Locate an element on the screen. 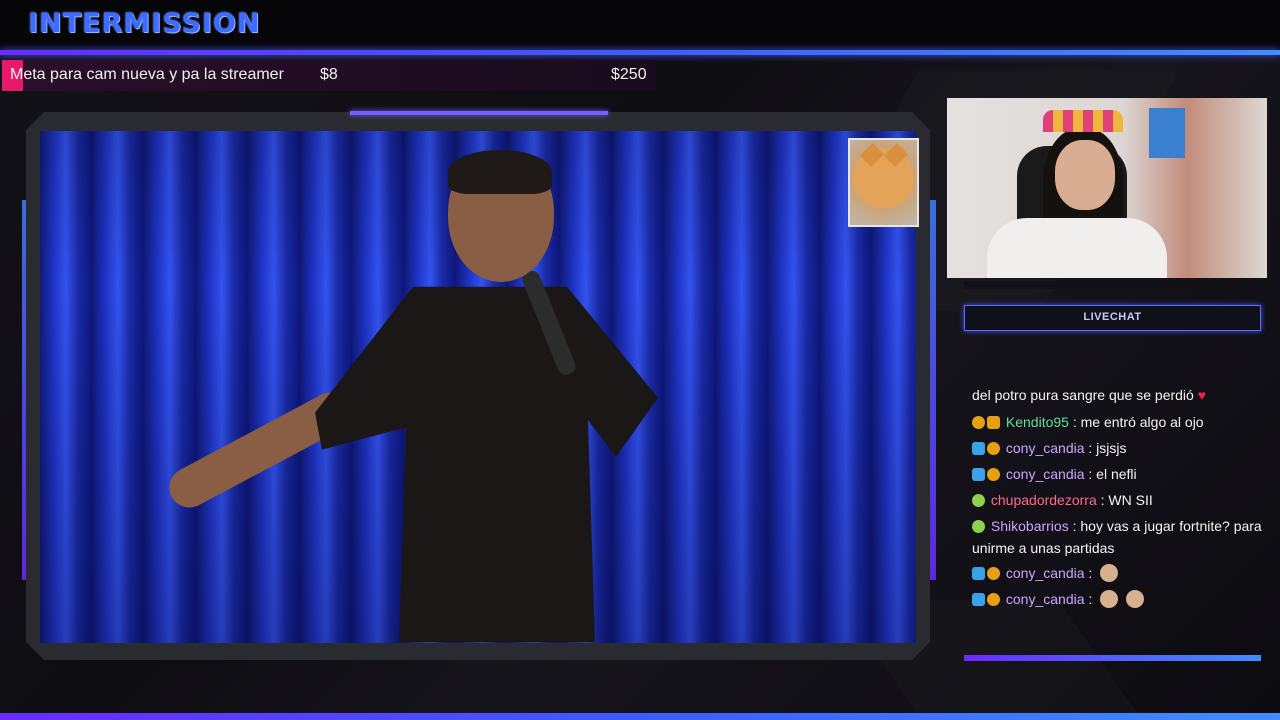 This screenshot has width=1280, height=720. heart-icon: ♥ is located at coordinates (1202, 395).